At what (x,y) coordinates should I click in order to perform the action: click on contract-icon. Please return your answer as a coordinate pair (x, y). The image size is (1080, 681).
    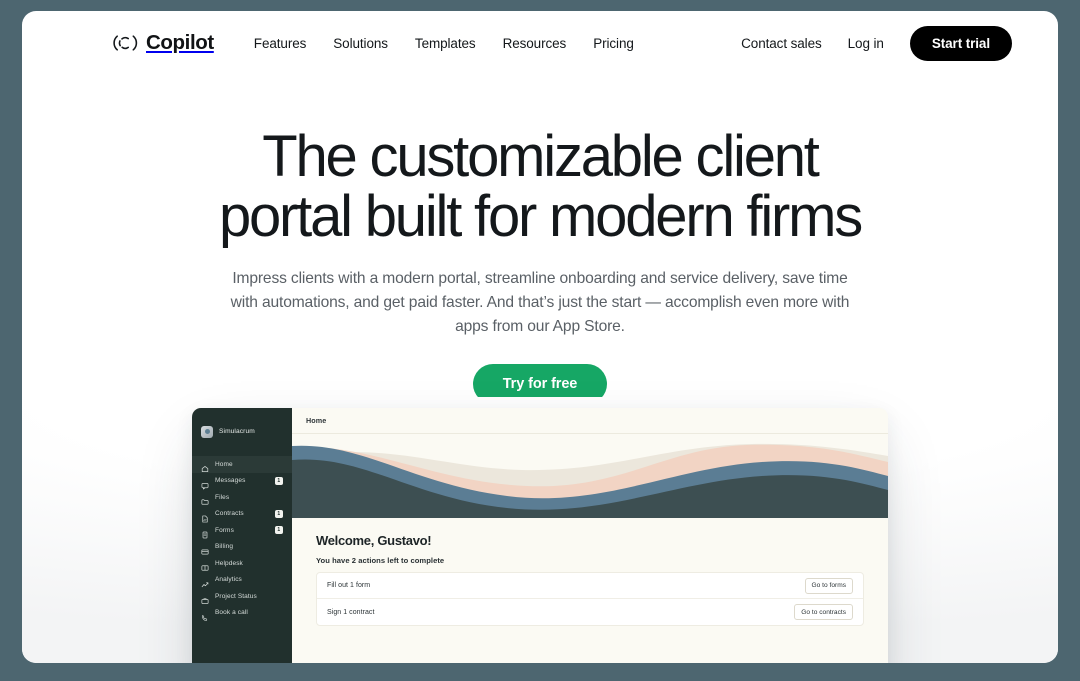
    Looking at the image, I should click on (205, 516).